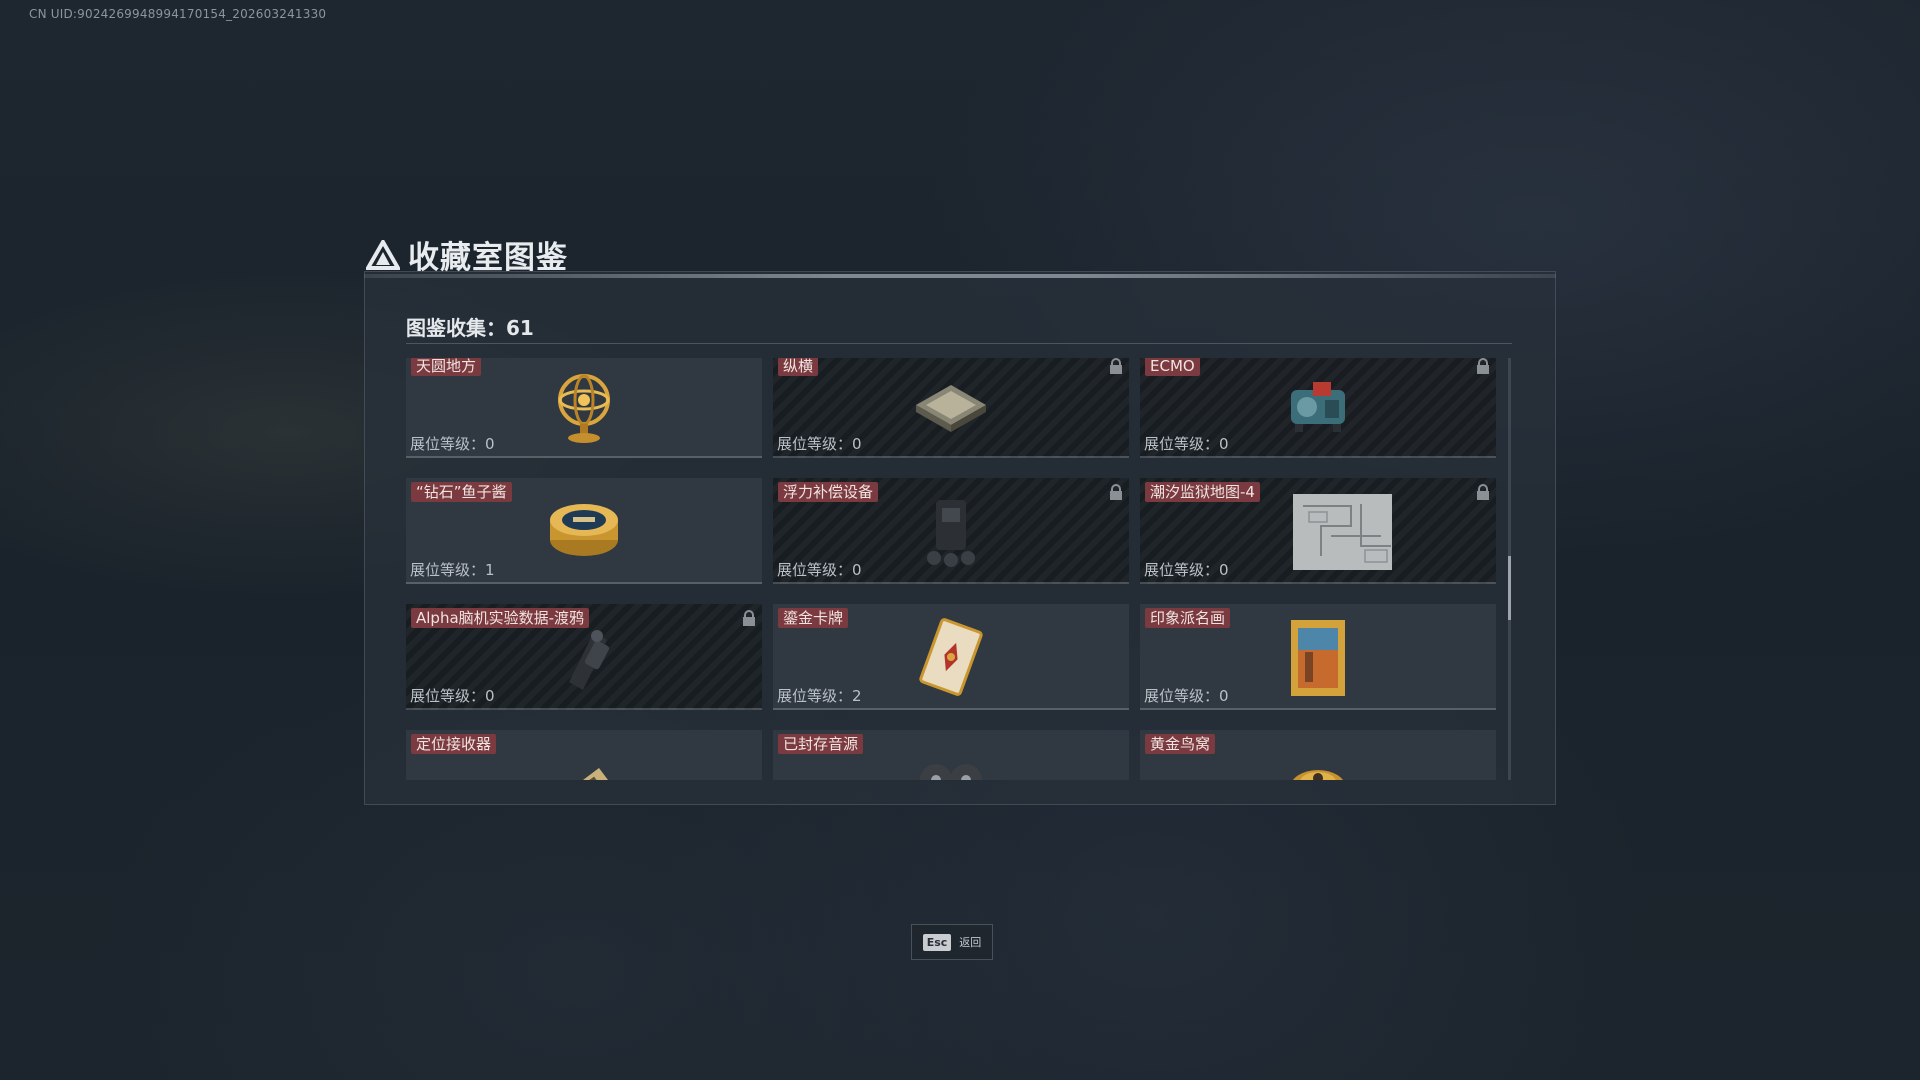 This screenshot has height=1080, width=1920. What do you see at coordinates (828, 492) in the screenshot?
I see `item-name: 浮力补偿设备` at bounding box center [828, 492].